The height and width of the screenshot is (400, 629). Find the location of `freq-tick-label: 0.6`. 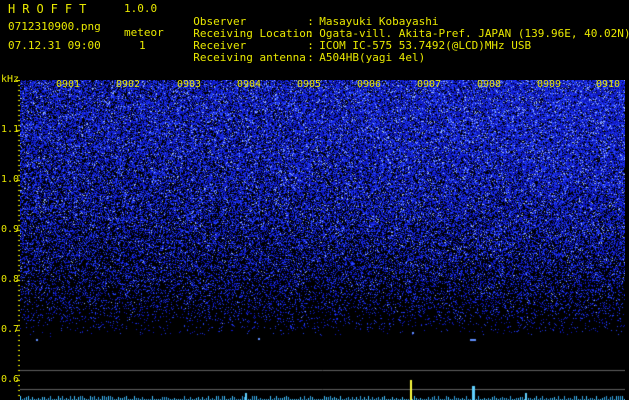

freq-tick-label: 0.6 is located at coordinates (10, 379).